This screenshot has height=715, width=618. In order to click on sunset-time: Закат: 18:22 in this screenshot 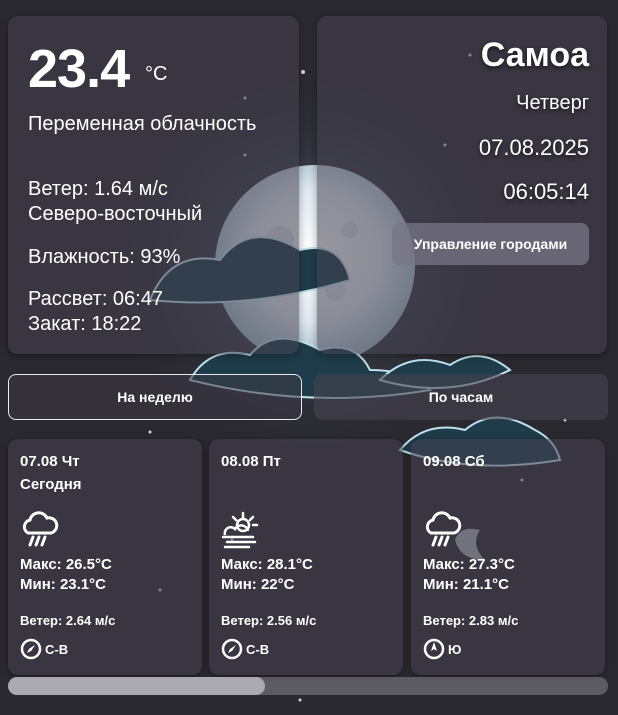, I will do `click(85, 324)`.